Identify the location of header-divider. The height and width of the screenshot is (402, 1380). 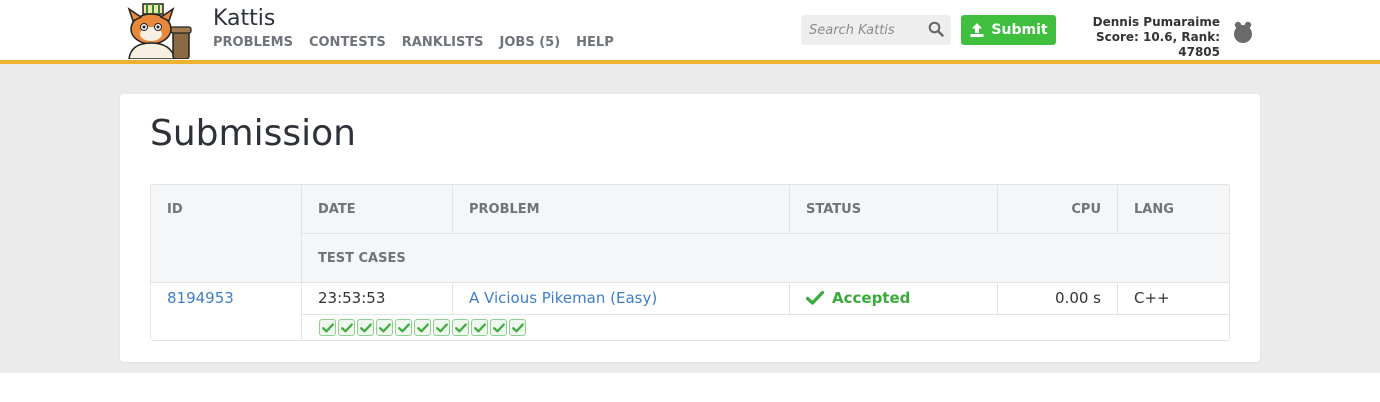
(765, 233).